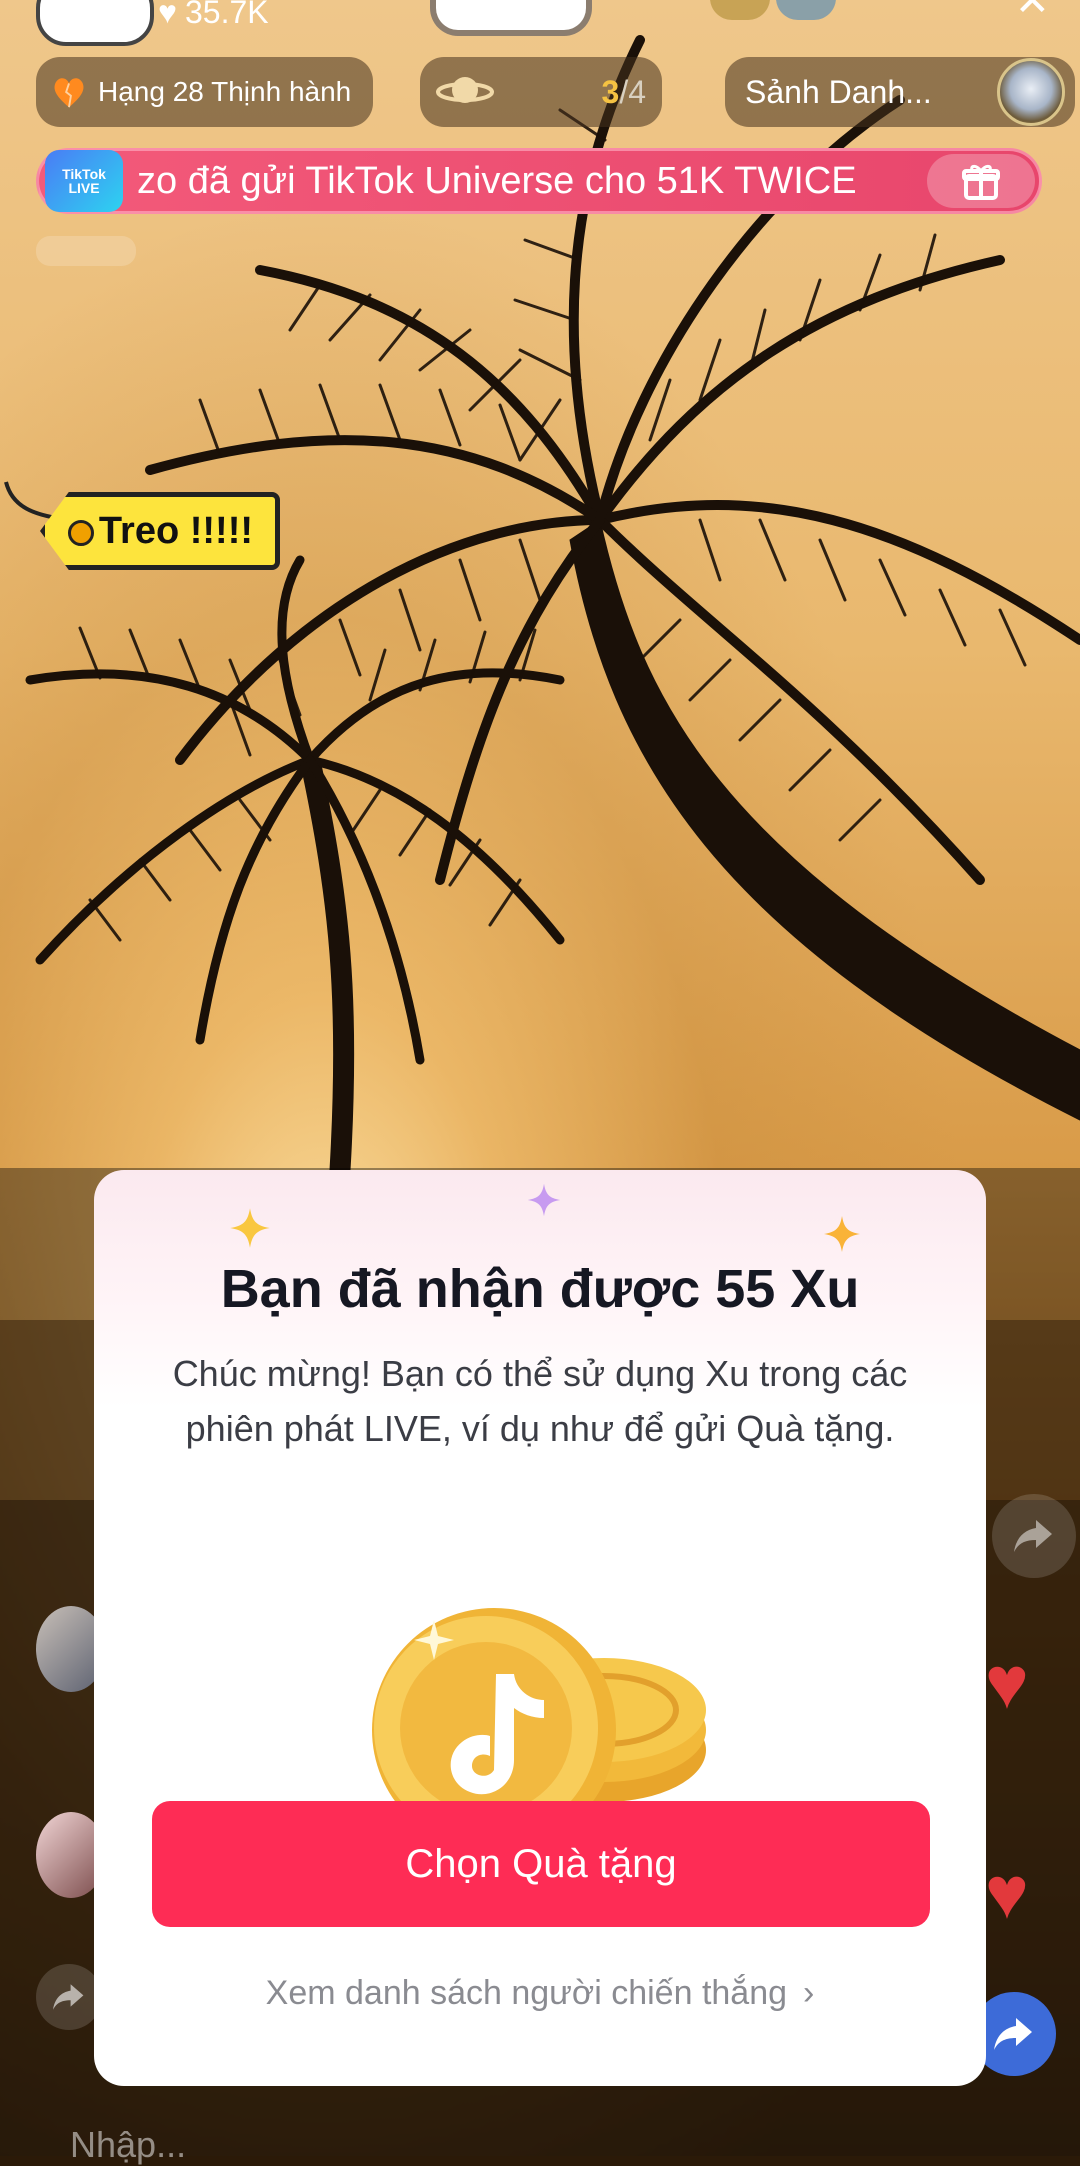 The height and width of the screenshot is (2166, 1080). Describe the element at coordinates (213, 15) in the screenshot. I see `like-count: ♥ 35.7K` at that location.